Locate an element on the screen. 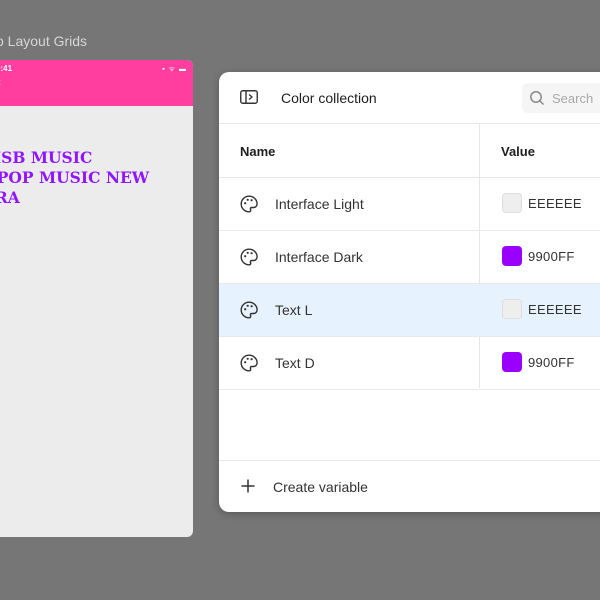 The width and height of the screenshot is (600, 600). variable-name: Interface Light is located at coordinates (319, 204).